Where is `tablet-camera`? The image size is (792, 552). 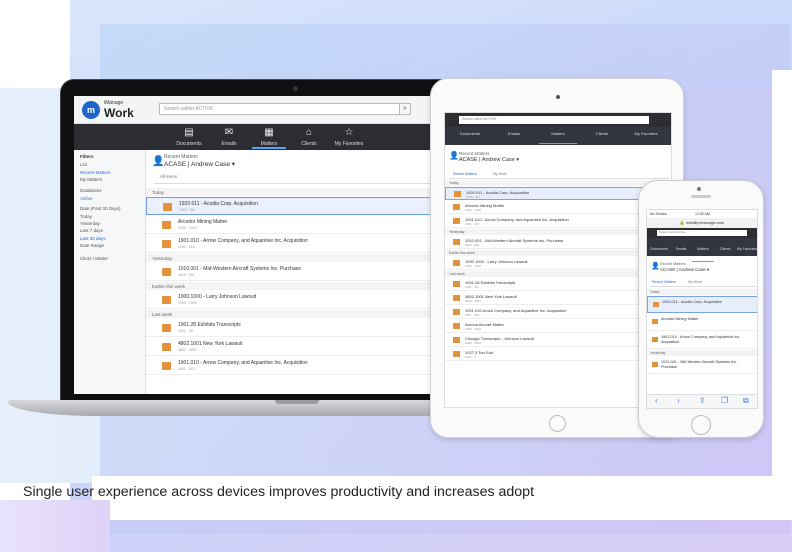 tablet-camera is located at coordinates (558, 97).